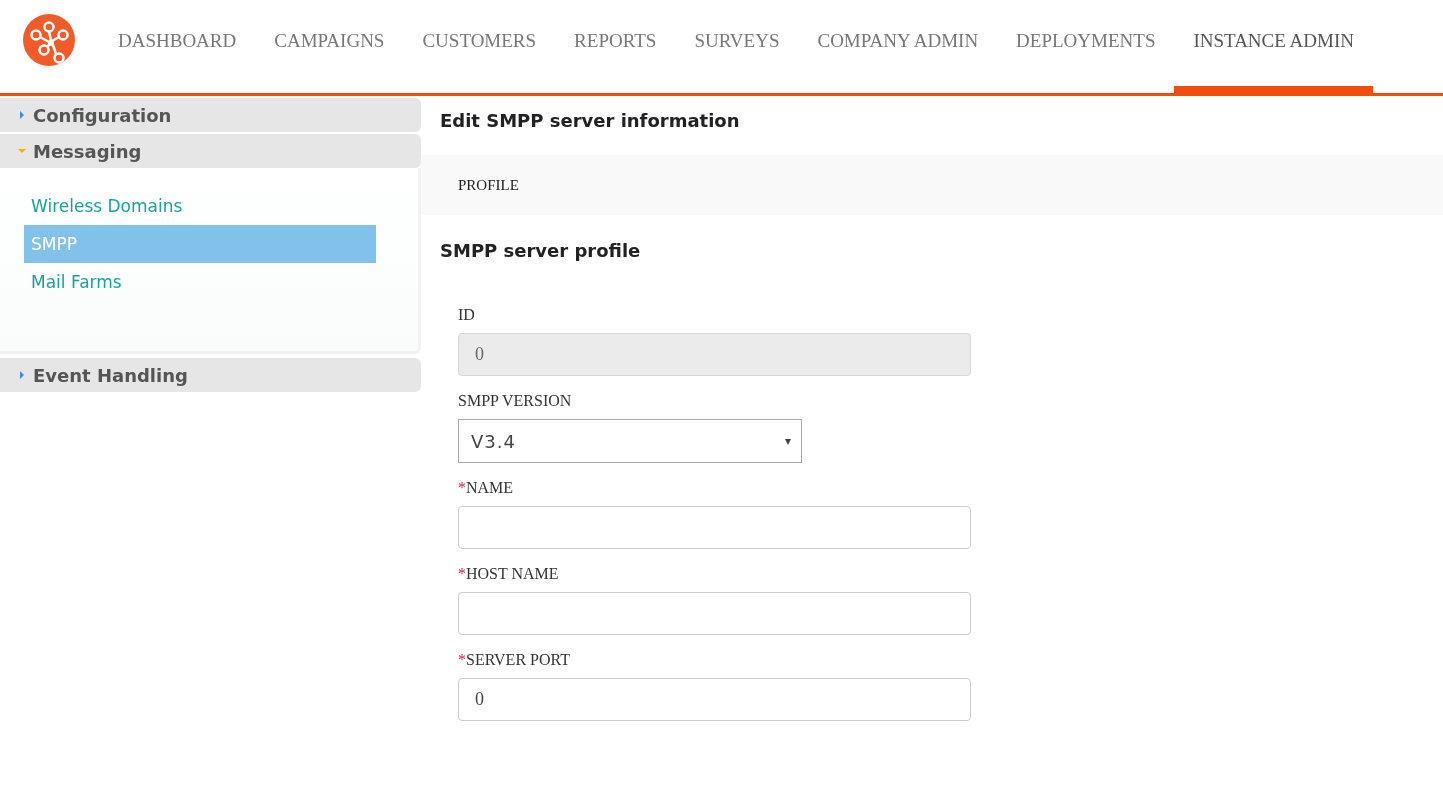 The height and width of the screenshot is (786, 1443). What do you see at coordinates (200, 206) in the screenshot?
I see `sidebar-item: Wireless Domains` at bounding box center [200, 206].